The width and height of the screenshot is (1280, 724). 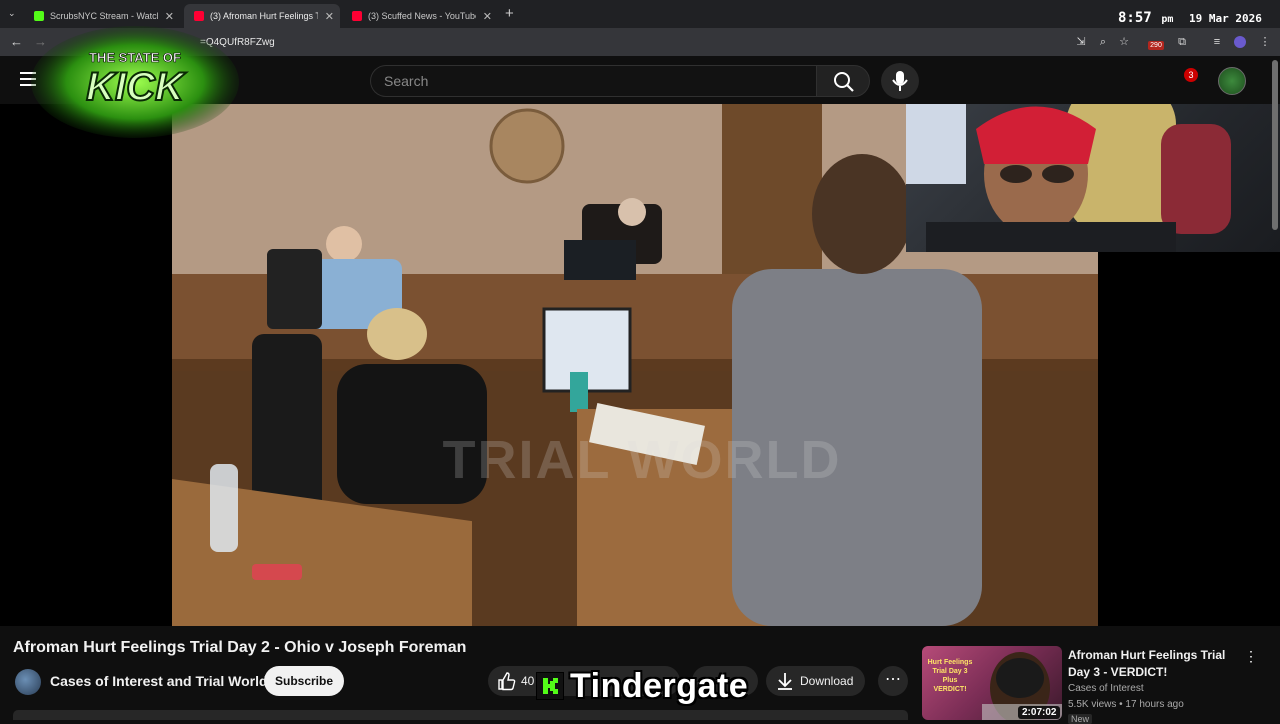 I want to click on svg-text: KICK, so click(x=136, y=87).